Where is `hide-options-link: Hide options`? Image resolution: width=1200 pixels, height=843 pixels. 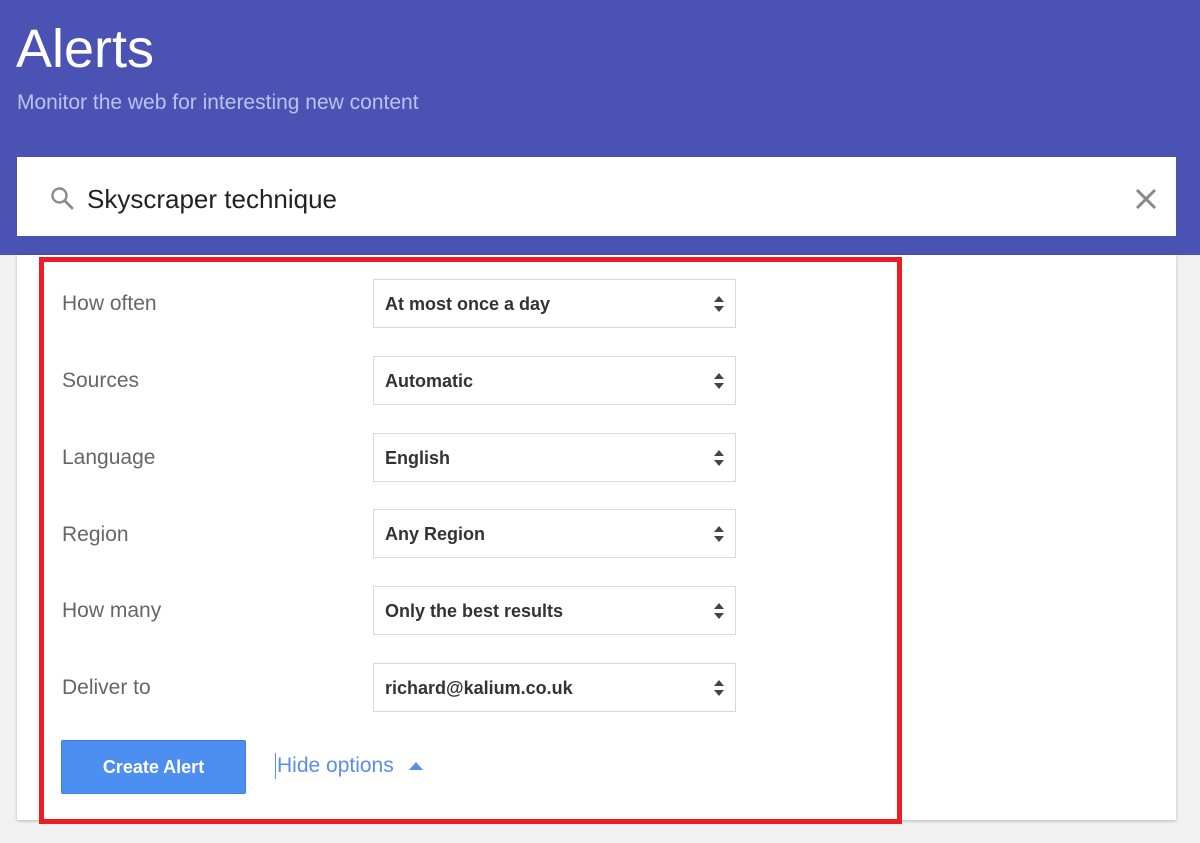
hide-options-link: Hide options is located at coordinates (334, 766).